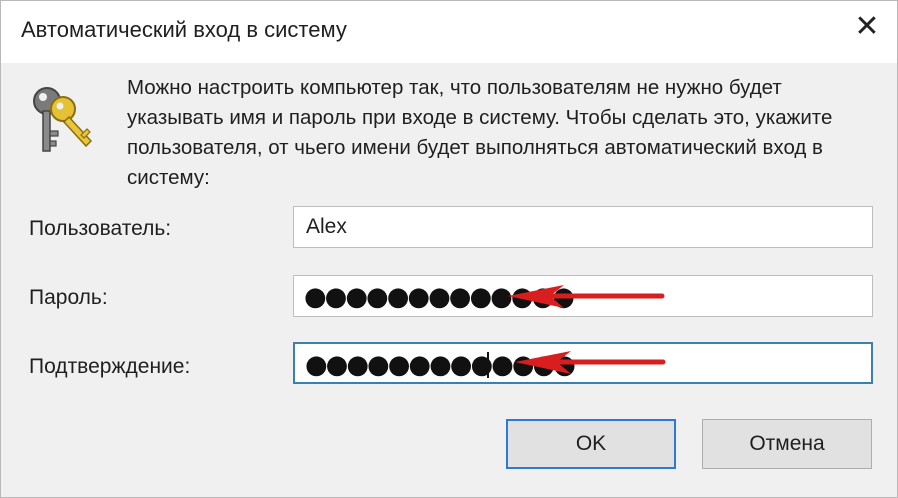 The height and width of the screenshot is (498, 898). Describe the element at coordinates (184, 29) in the screenshot. I see `window-title: Автоматический вход в систему` at that location.